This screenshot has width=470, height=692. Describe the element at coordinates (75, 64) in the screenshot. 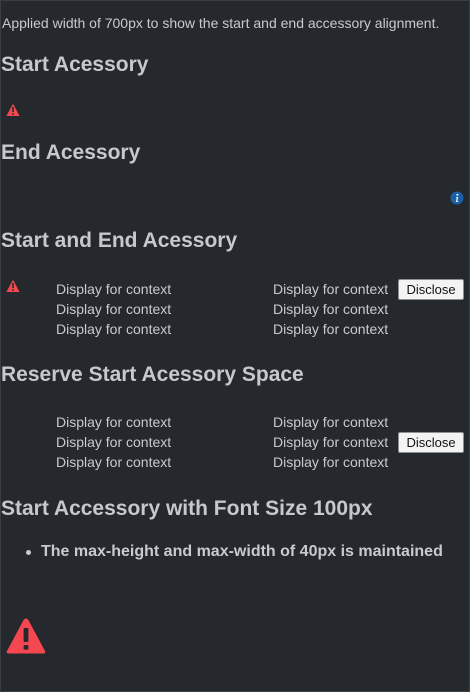

I see `section-title-start-accessory: Start Acessory` at that location.